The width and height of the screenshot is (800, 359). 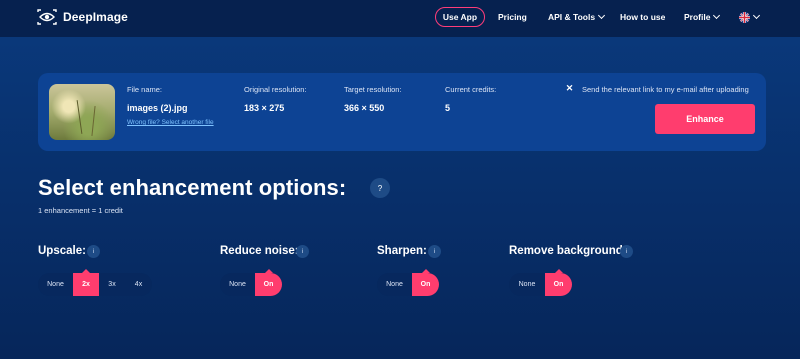 What do you see at coordinates (80, 210) in the screenshot?
I see `credit-cost-note: 1 enhancement = 1 credit` at bounding box center [80, 210].